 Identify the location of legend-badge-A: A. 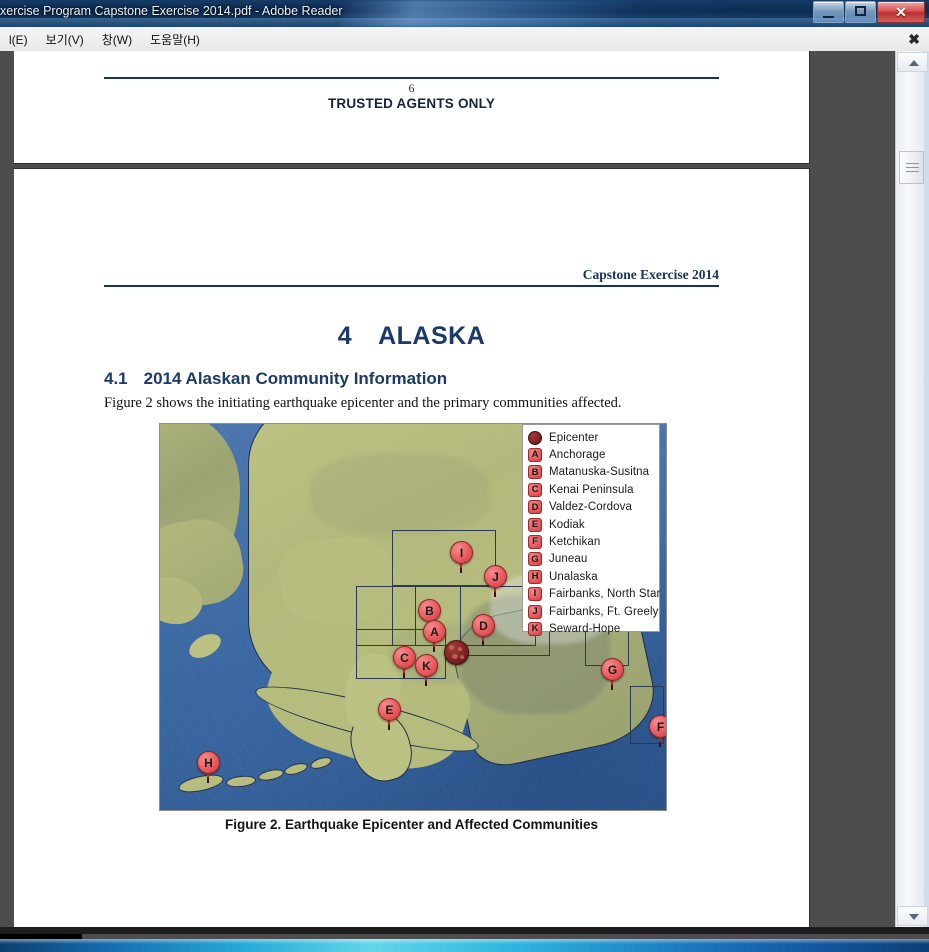
(535, 455).